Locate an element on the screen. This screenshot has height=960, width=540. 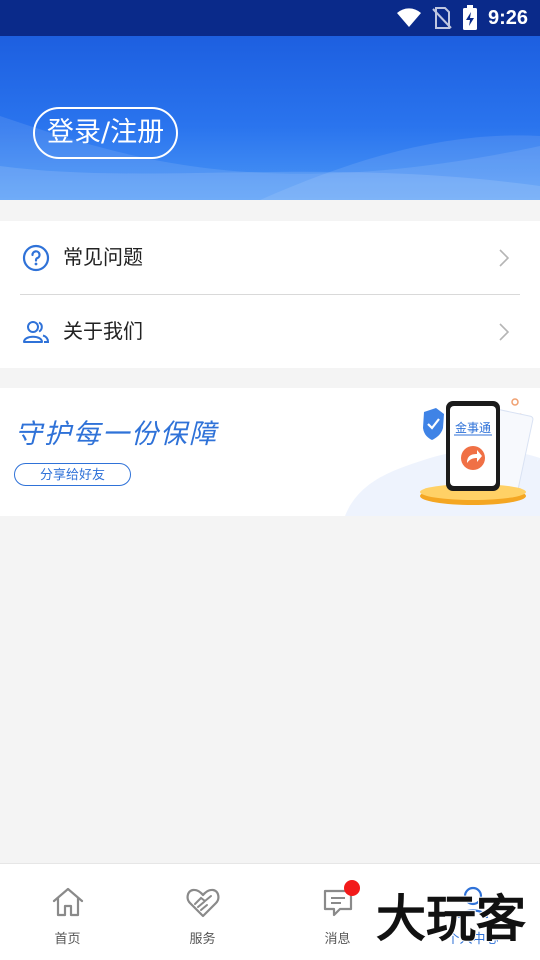
handshake-heart-icon is located at coordinates (202, 903).